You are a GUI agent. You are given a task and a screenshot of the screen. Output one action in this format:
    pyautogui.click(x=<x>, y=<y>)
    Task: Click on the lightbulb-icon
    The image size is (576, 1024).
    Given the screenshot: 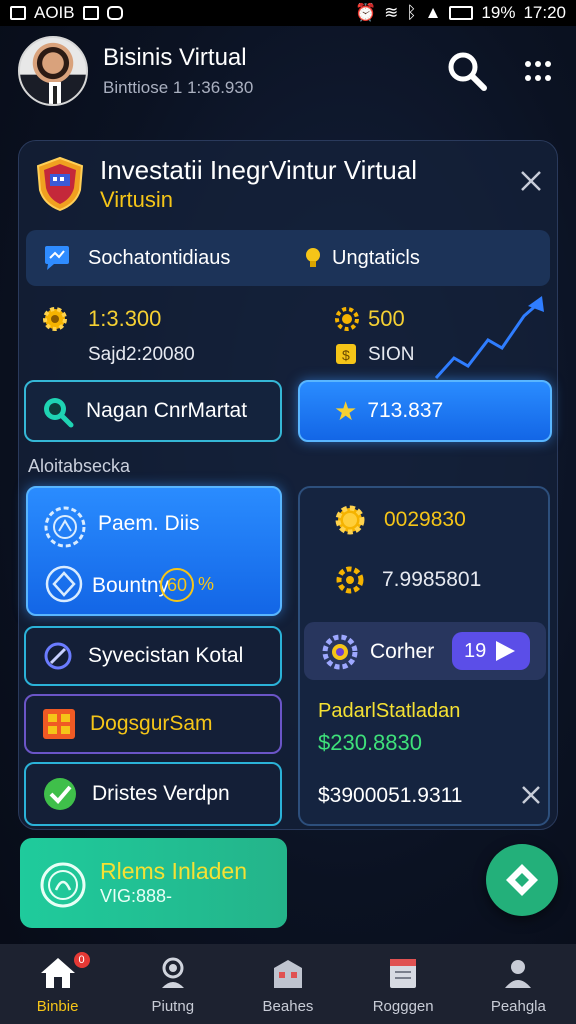 What is the action you would take?
    pyautogui.click(x=313, y=257)
    